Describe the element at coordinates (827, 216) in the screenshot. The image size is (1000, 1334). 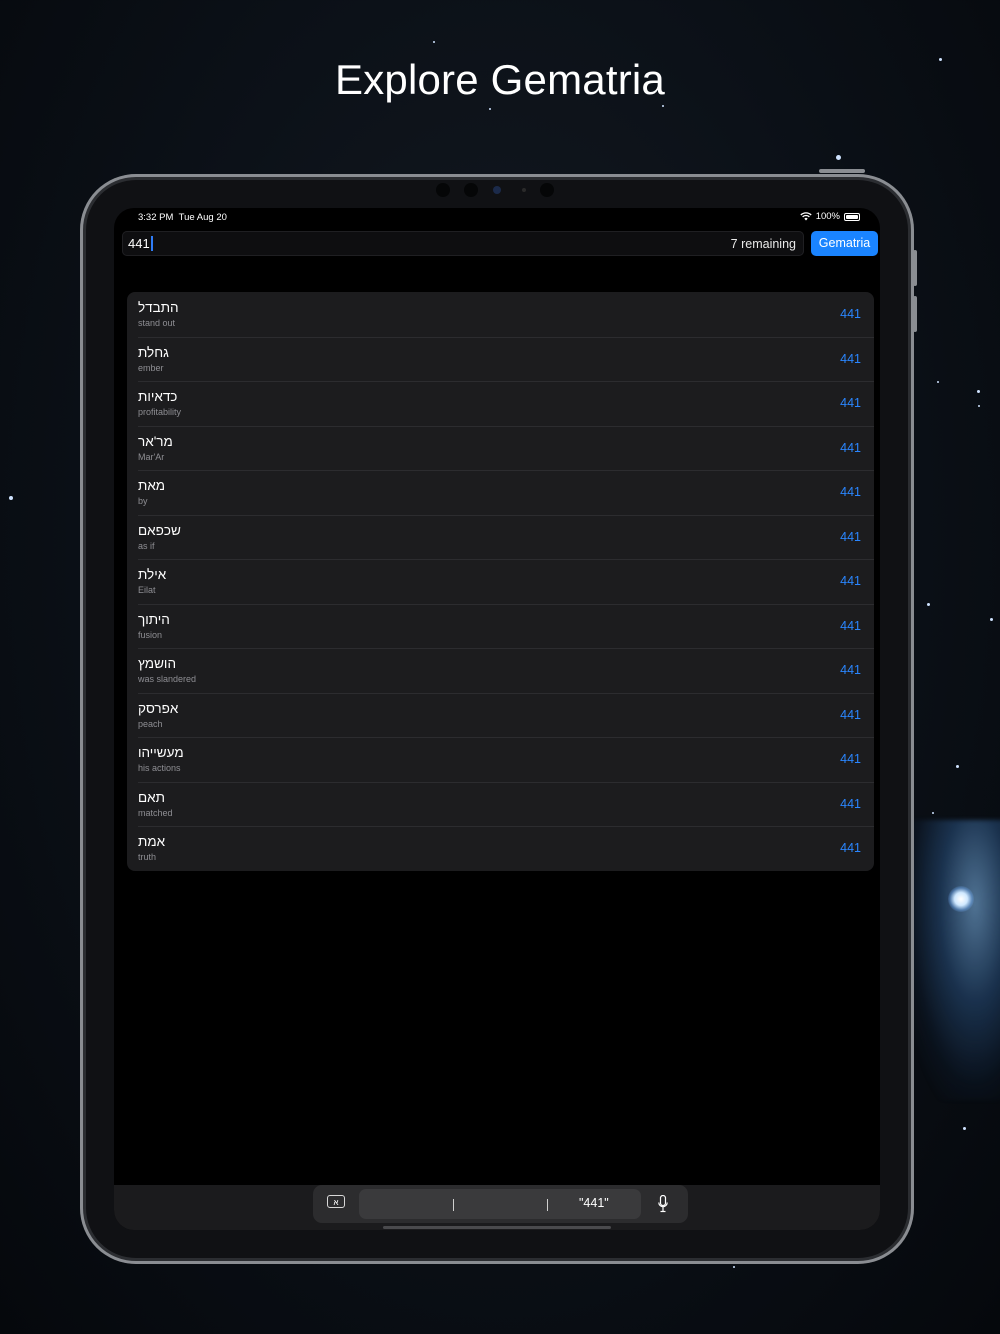
I see `battery-percent: 100%` at that location.